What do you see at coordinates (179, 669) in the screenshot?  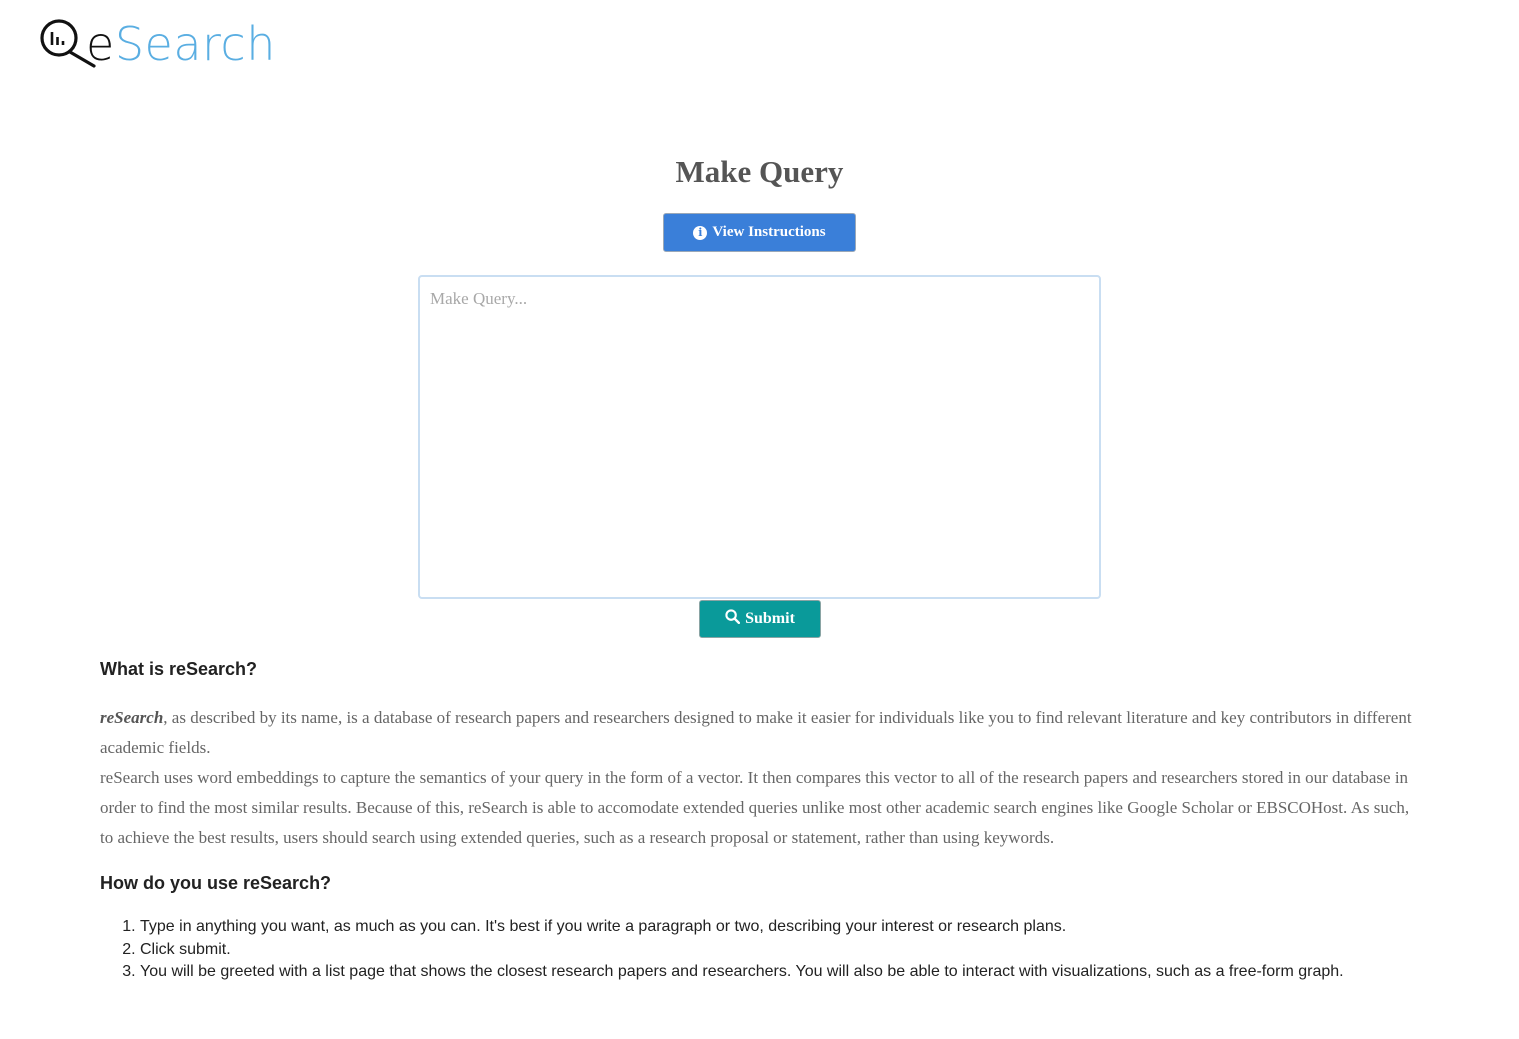 I see `about-heading: What is reSearch?` at bounding box center [179, 669].